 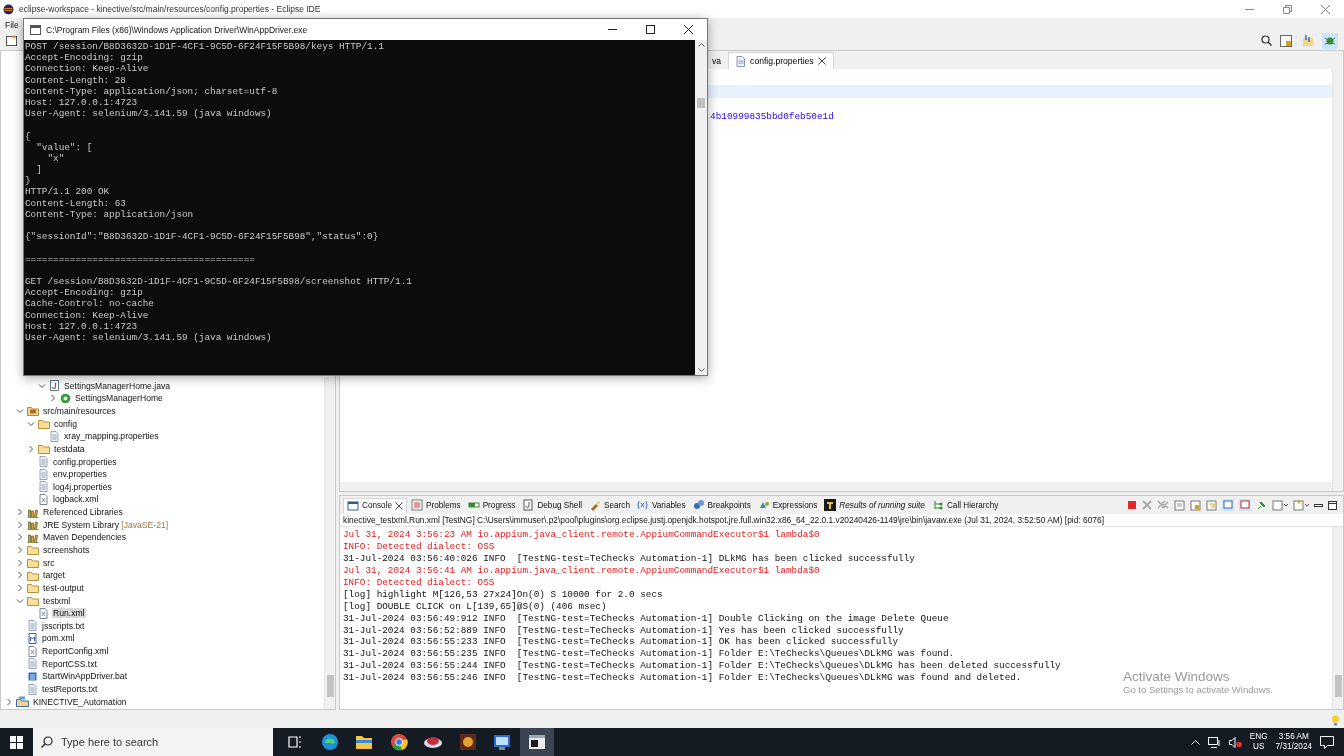 What do you see at coordinates (702, 666) in the screenshot?
I see `log-line: 31-Jul-2024 03:56:55:244 INFO [TestNG-test=TeChecks Automation-1] Folder E:\TeChecks\Queues\DLkMG has been deleted successfully` at bounding box center [702, 666].